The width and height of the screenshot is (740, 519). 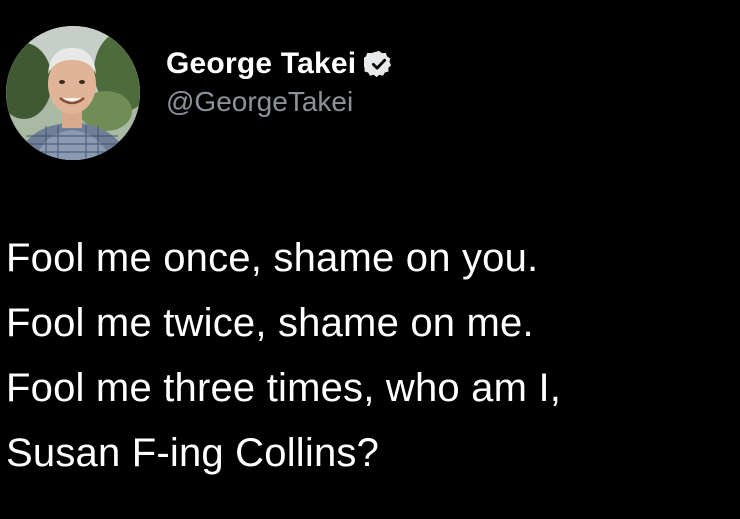 I want to click on tweet-line: Fool me three times, who am I,, so click(x=284, y=388).